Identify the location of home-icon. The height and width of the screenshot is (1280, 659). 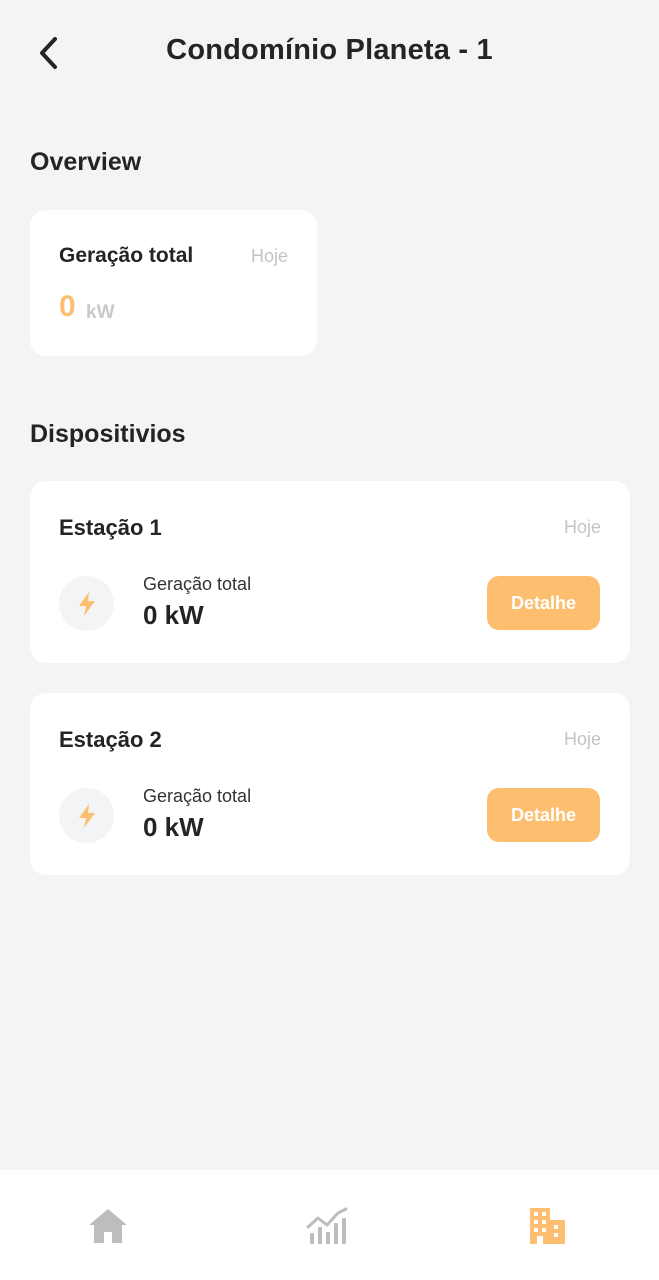
(108, 1226).